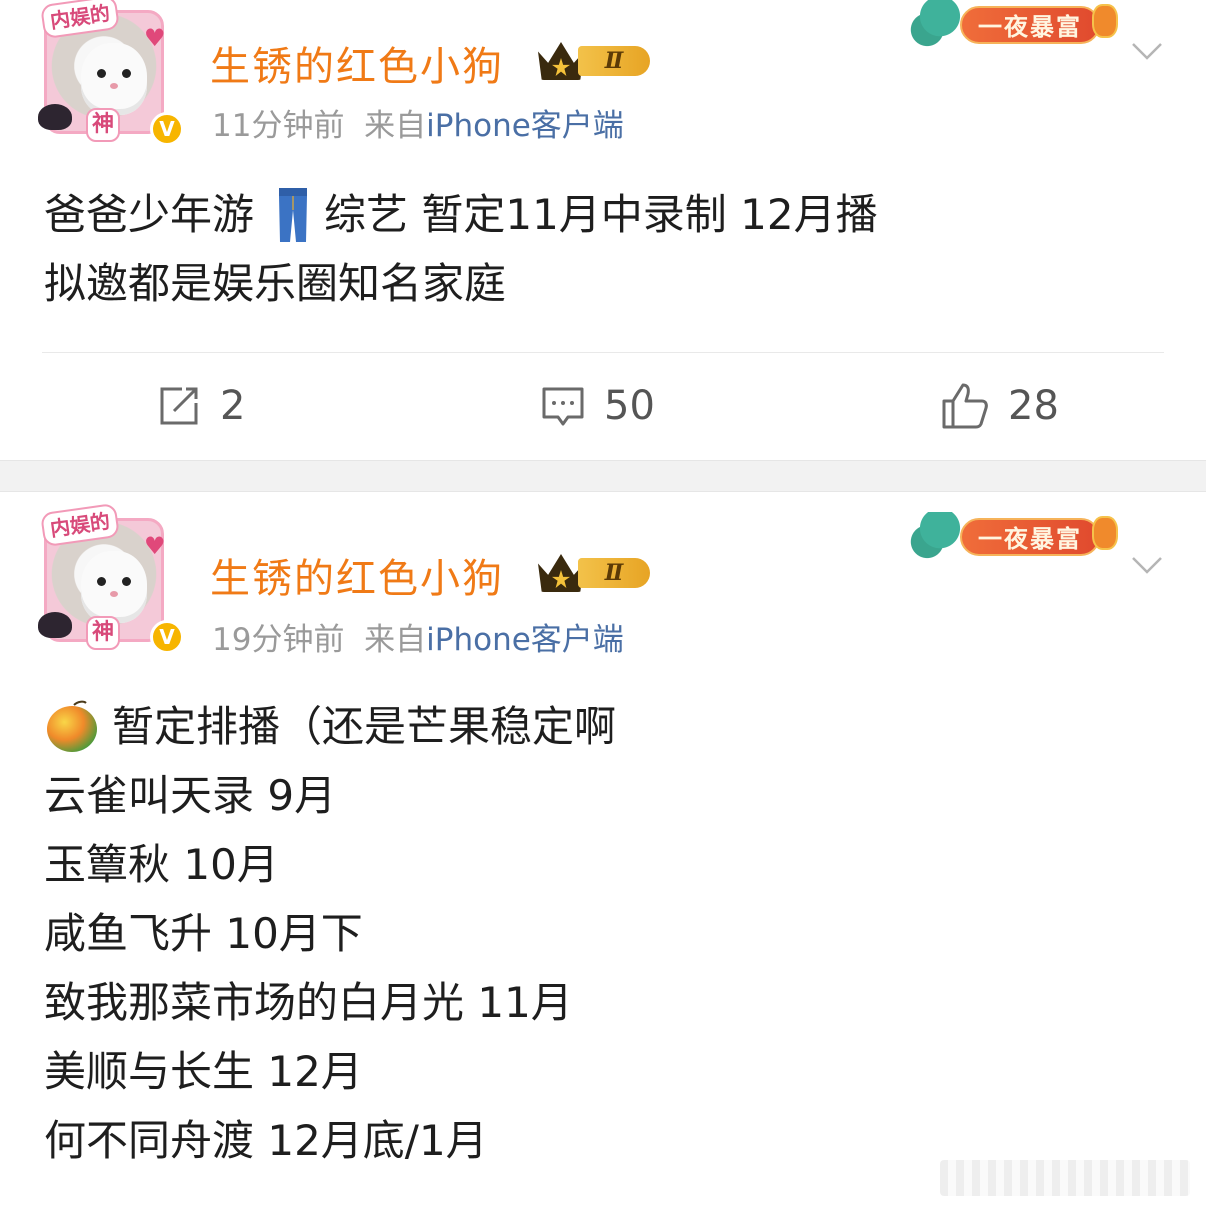 The image size is (1206, 1210). Describe the element at coordinates (278, 126) in the screenshot. I see `post-time: 11分钟前` at that location.